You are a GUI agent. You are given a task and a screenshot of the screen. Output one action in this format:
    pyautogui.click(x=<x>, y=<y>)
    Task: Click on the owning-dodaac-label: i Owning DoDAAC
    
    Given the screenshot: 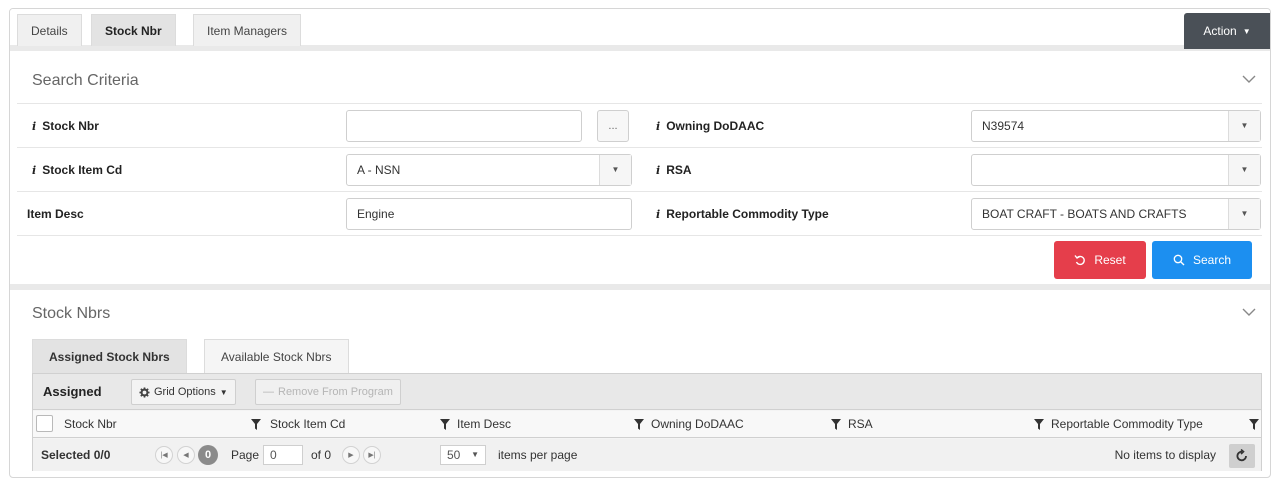 What is the action you would take?
    pyautogui.click(x=710, y=126)
    